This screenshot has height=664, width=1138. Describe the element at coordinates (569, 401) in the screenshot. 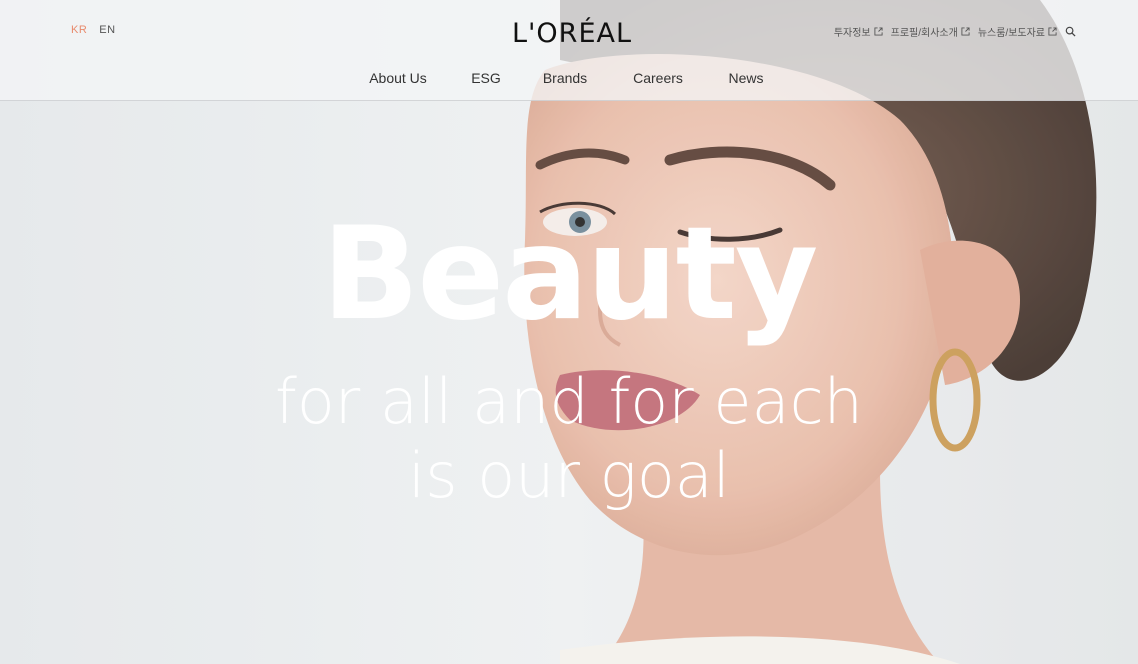

I see `hero-subtitle-line-1: for all and for each` at that location.